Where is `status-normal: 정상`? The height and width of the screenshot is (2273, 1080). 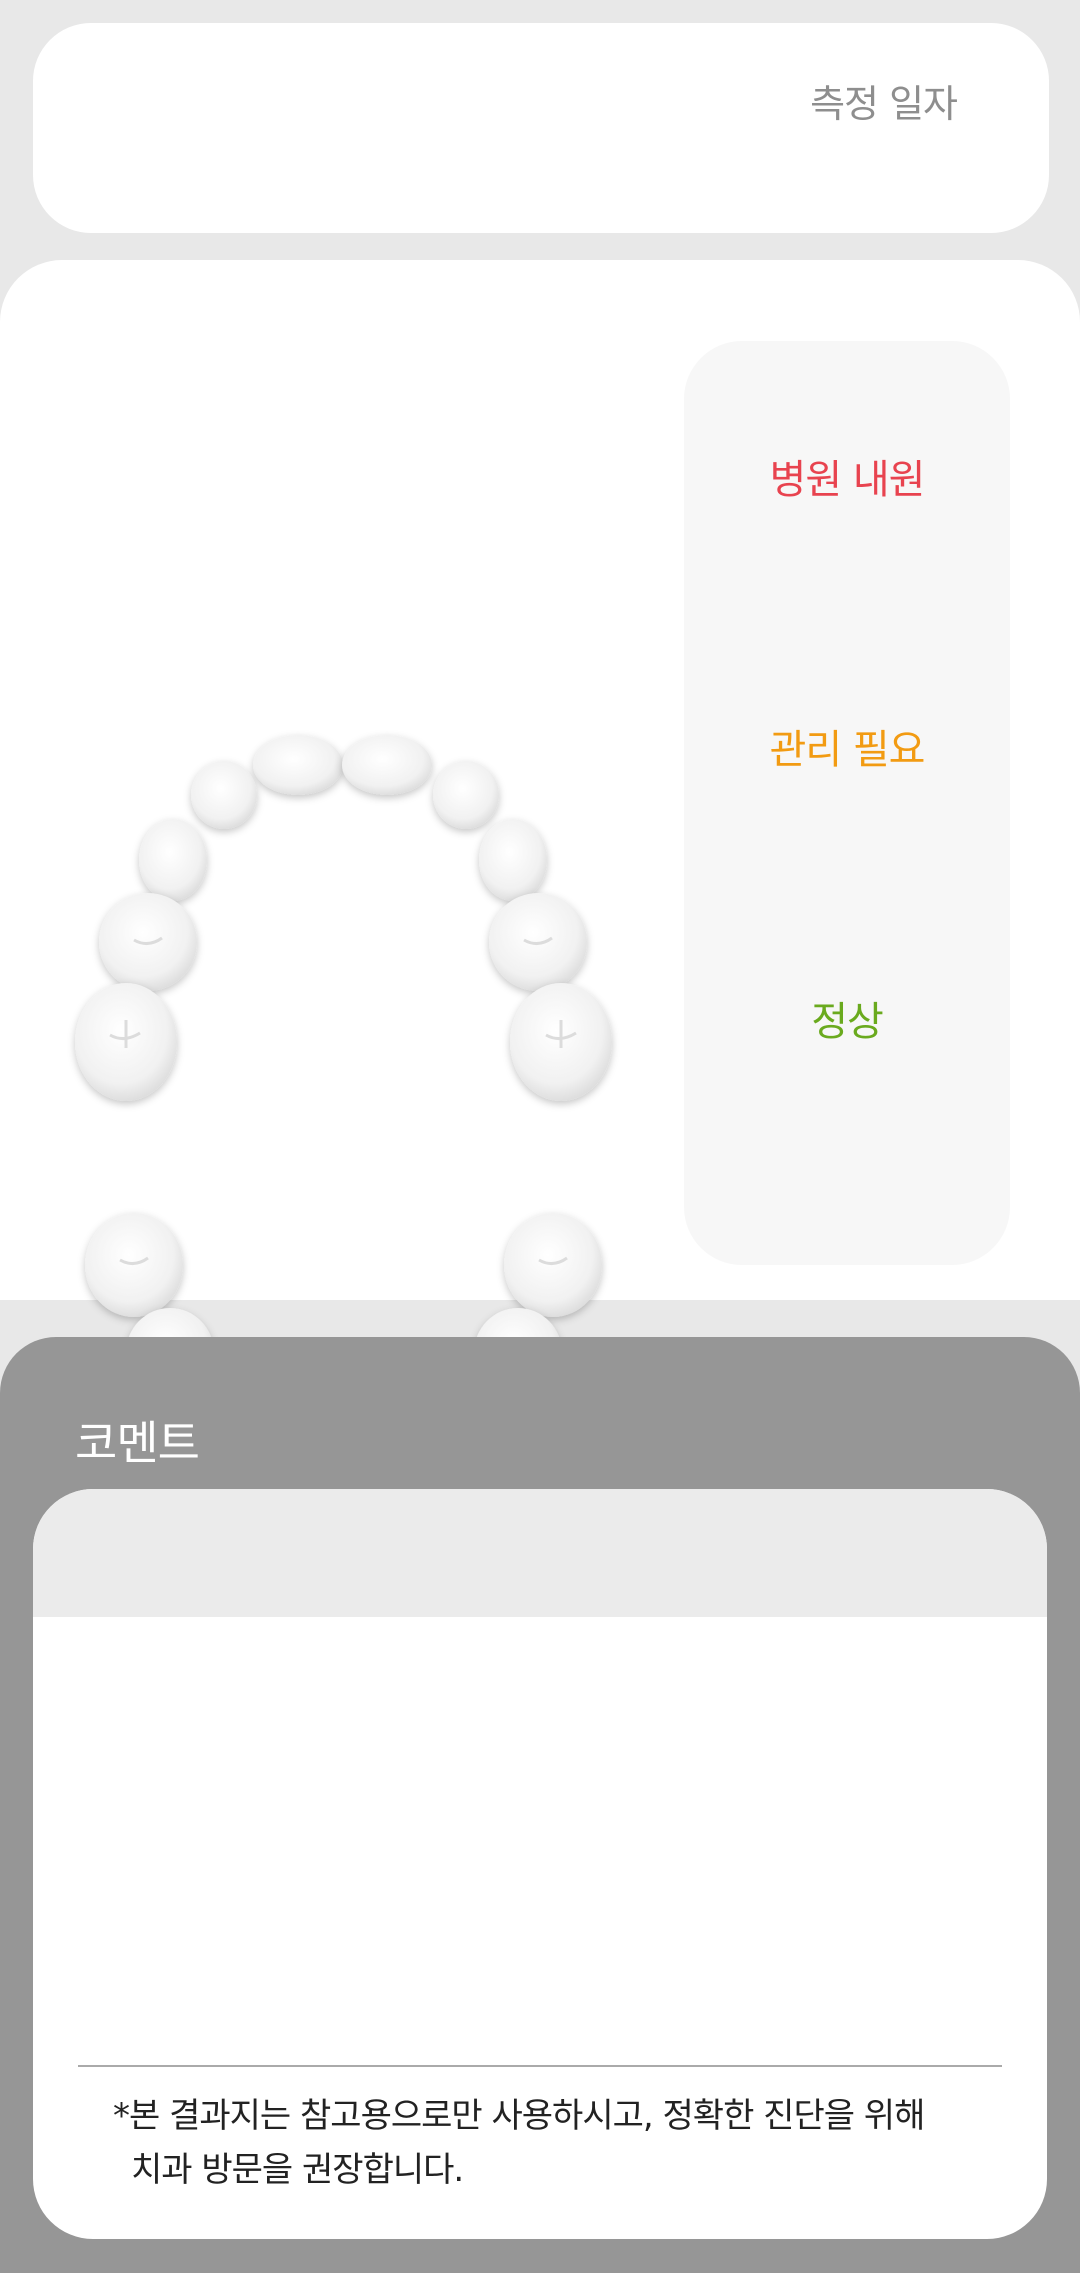
status-normal: 정상 is located at coordinates (847, 1022).